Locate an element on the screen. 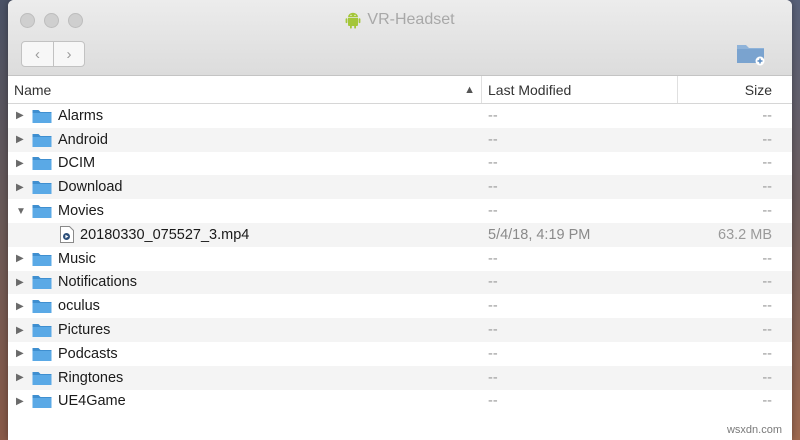 The height and width of the screenshot is (440, 800). column-last-modified-label: Last Modified is located at coordinates (530, 89).